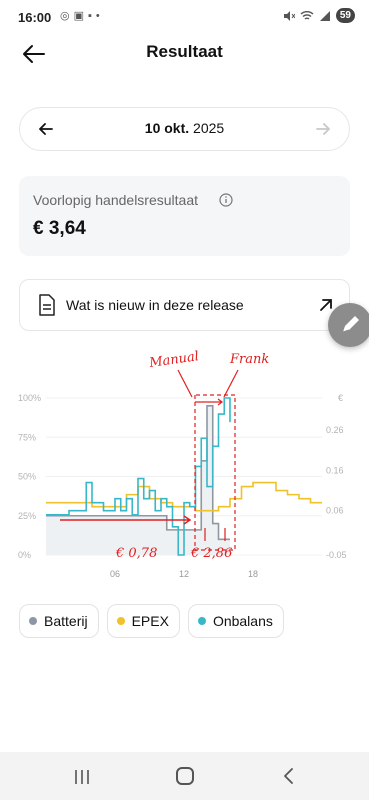 This screenshot has width=369, height=800. What do you see at coordinates (27, 477) in the screenshot?
I see `y-left-tick-label: 50%` at bounding box center [27, 477].